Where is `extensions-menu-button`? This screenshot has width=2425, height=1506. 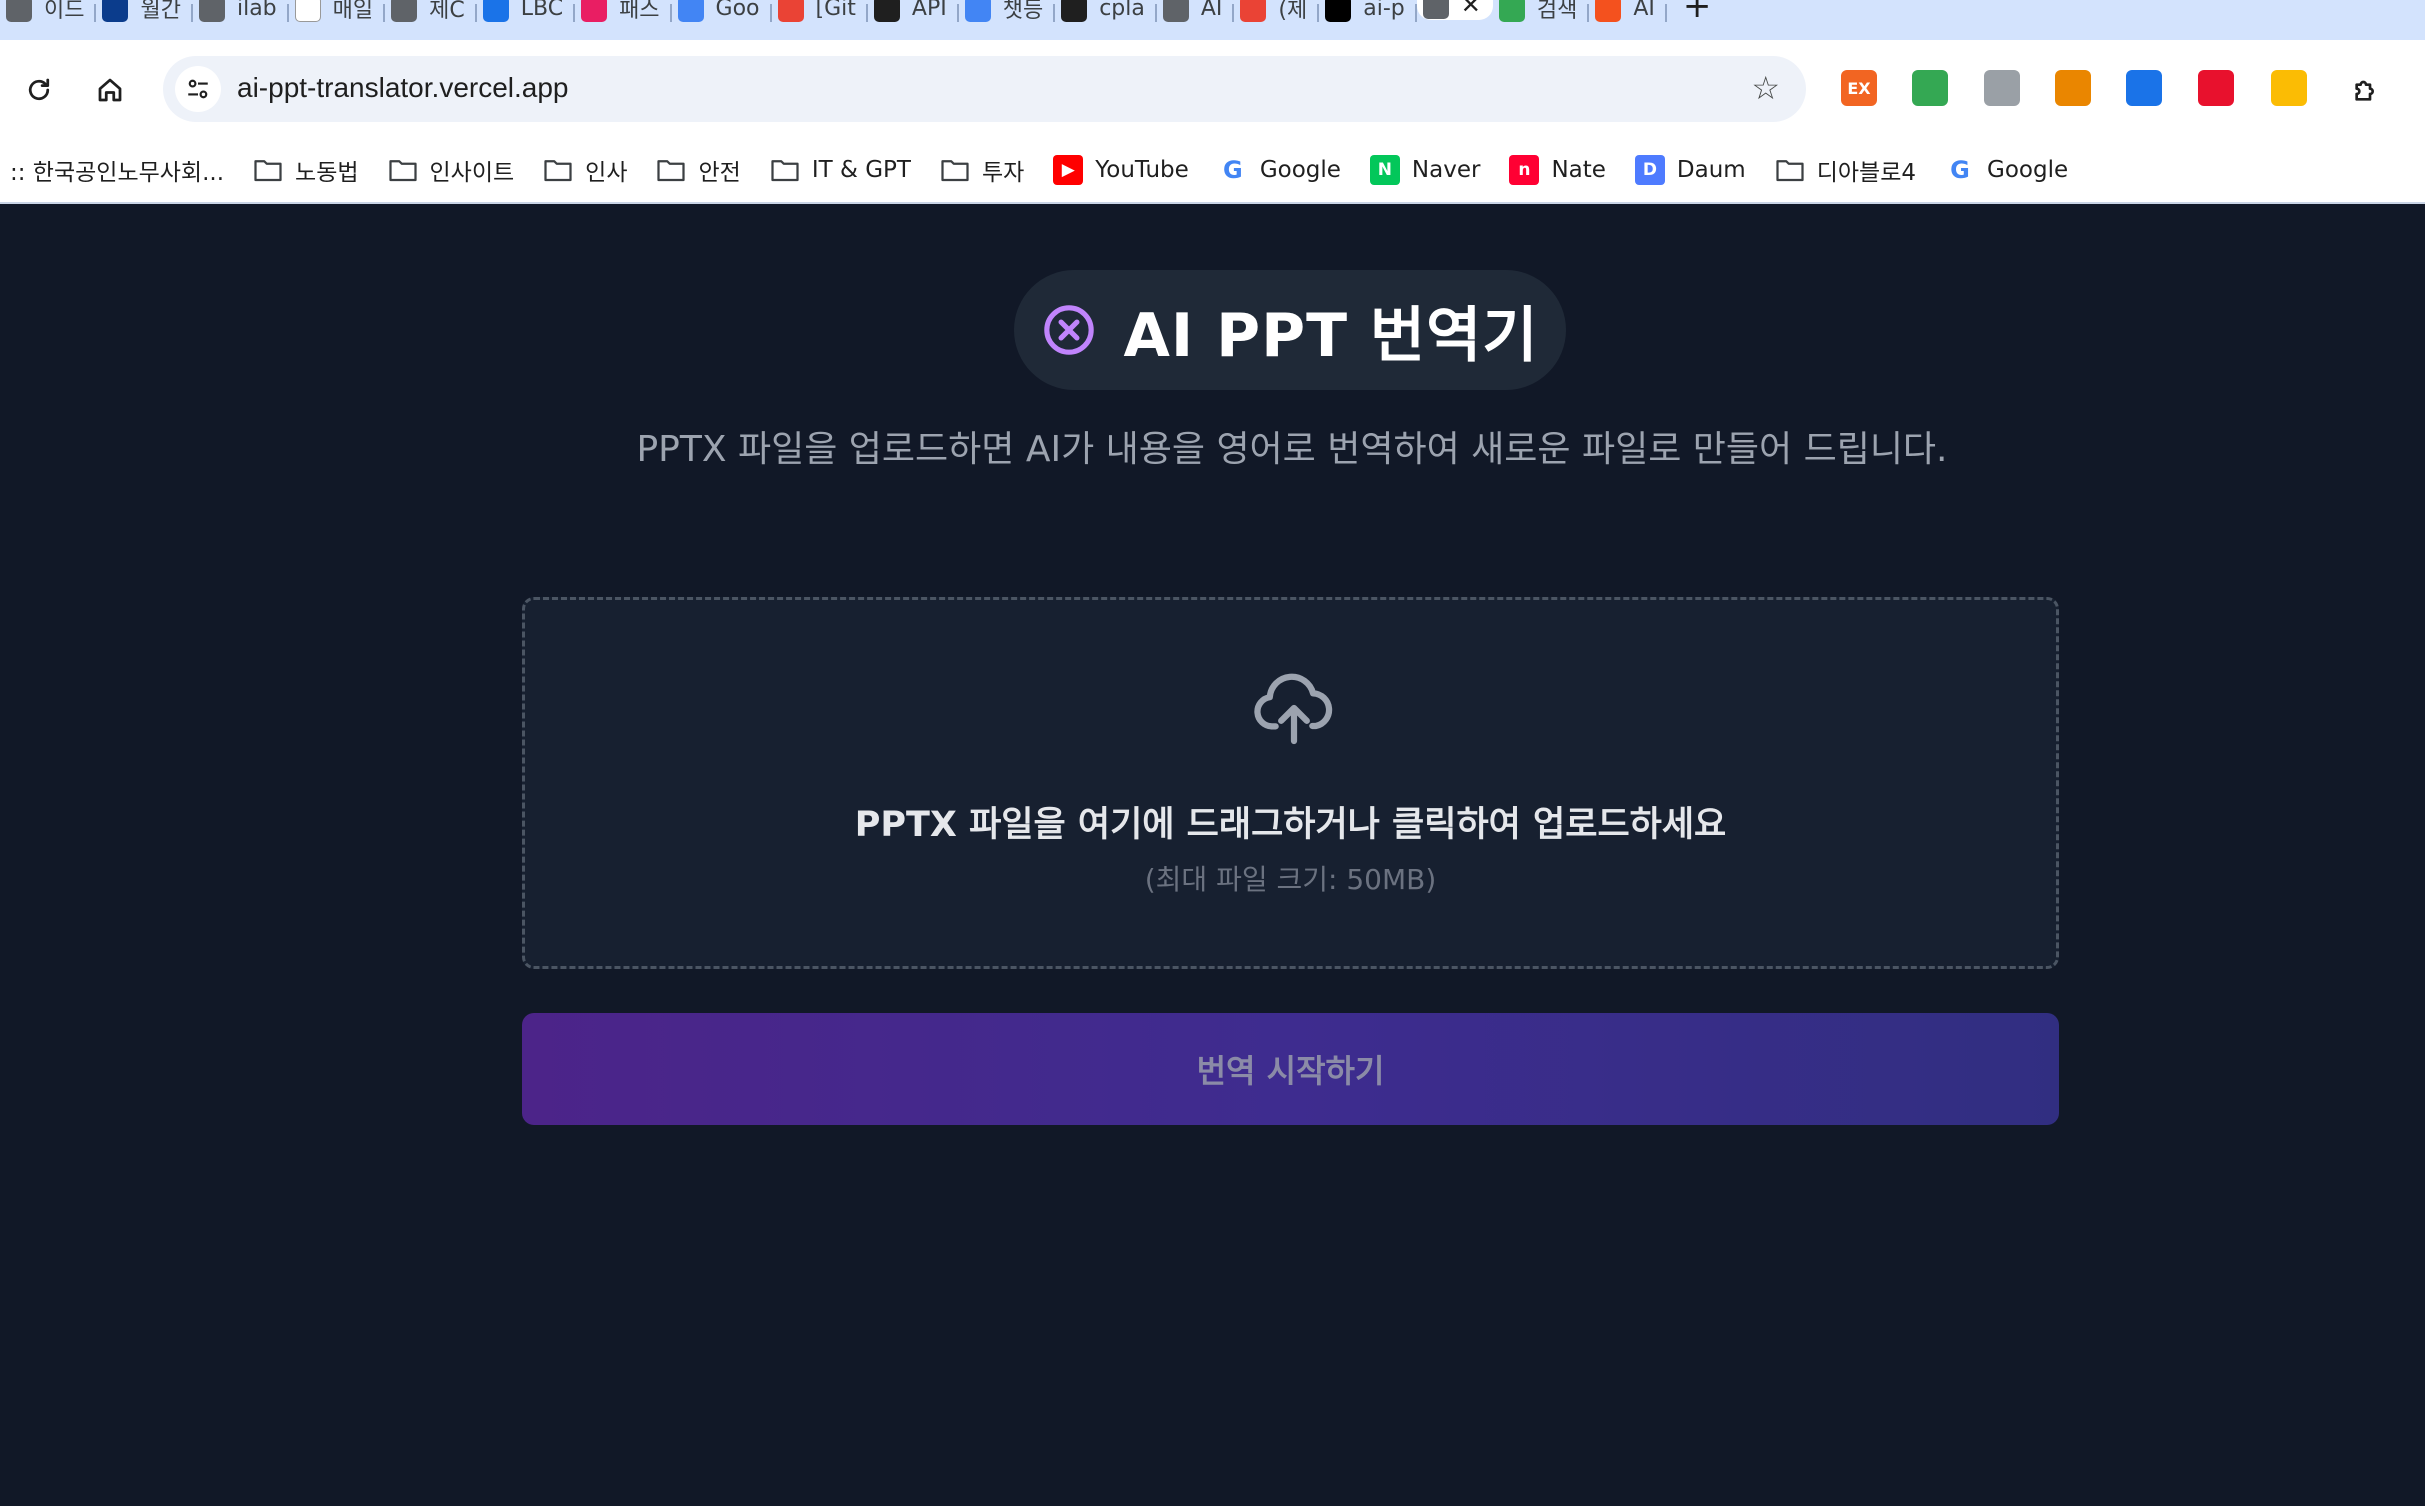
extensions-menu-button is located at coordinates (2366, 90).